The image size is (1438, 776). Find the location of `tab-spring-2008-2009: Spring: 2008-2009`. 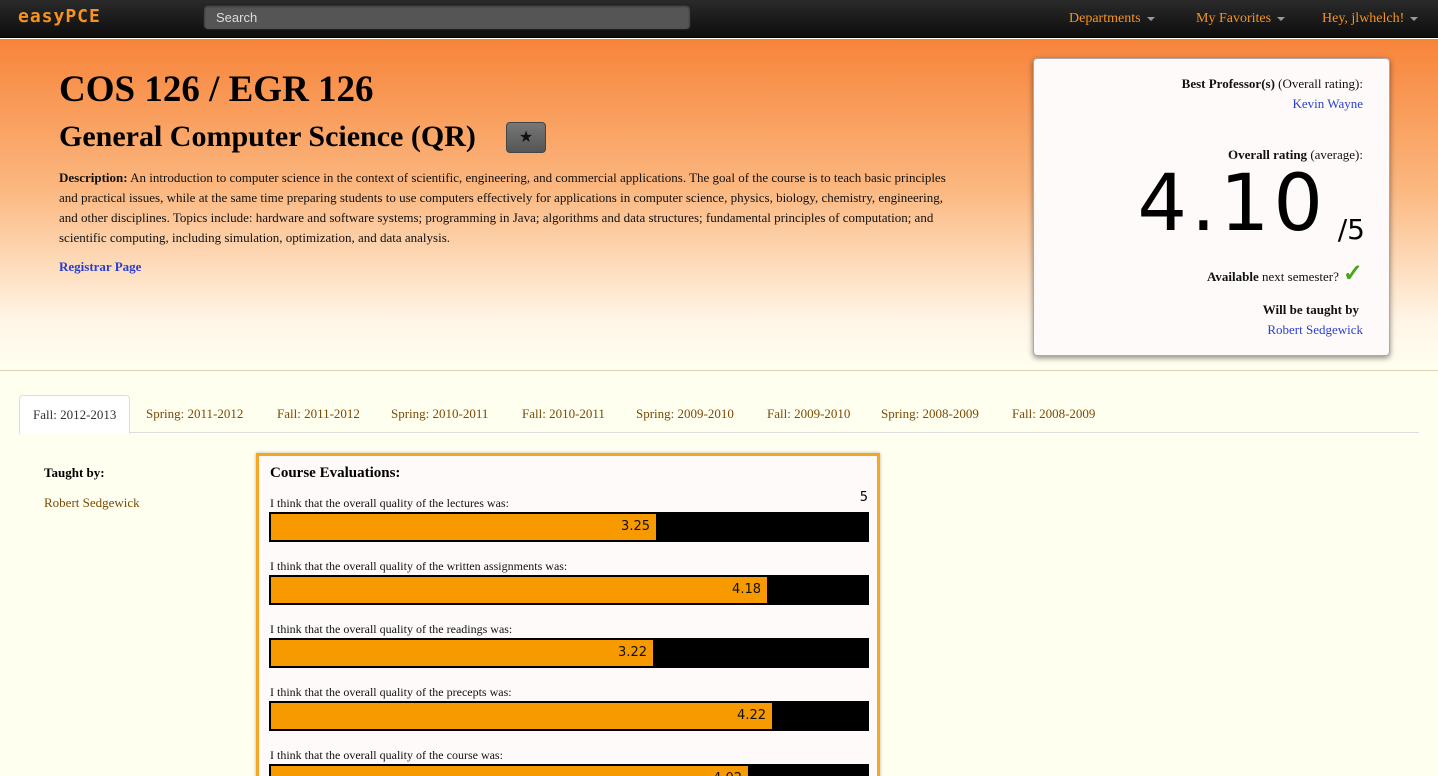

tab-spring-2008-2009: Spring: 2008-2009 is located at coordinates (930, 414).